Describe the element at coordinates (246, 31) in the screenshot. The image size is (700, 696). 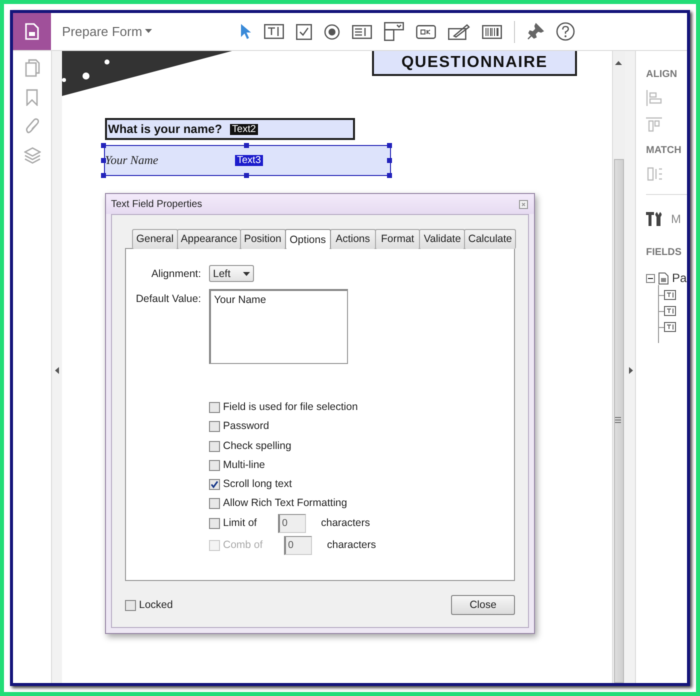
I see `pointer-icon` at that location.